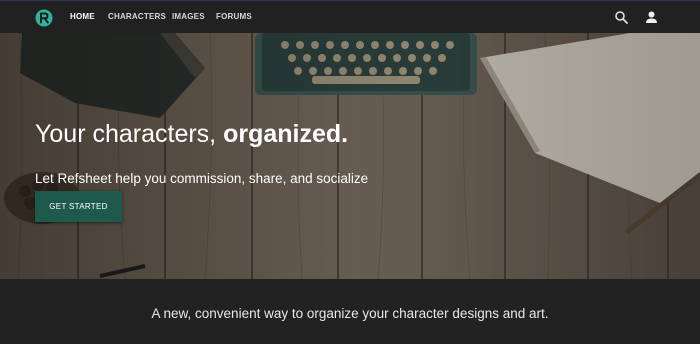 The width and height of the screenshot is (700, 344). What do you see at coordinates (234, 16) in the screenshot?
I see `nav-forums-link: FORUMS` at bounding box center [234, 16].